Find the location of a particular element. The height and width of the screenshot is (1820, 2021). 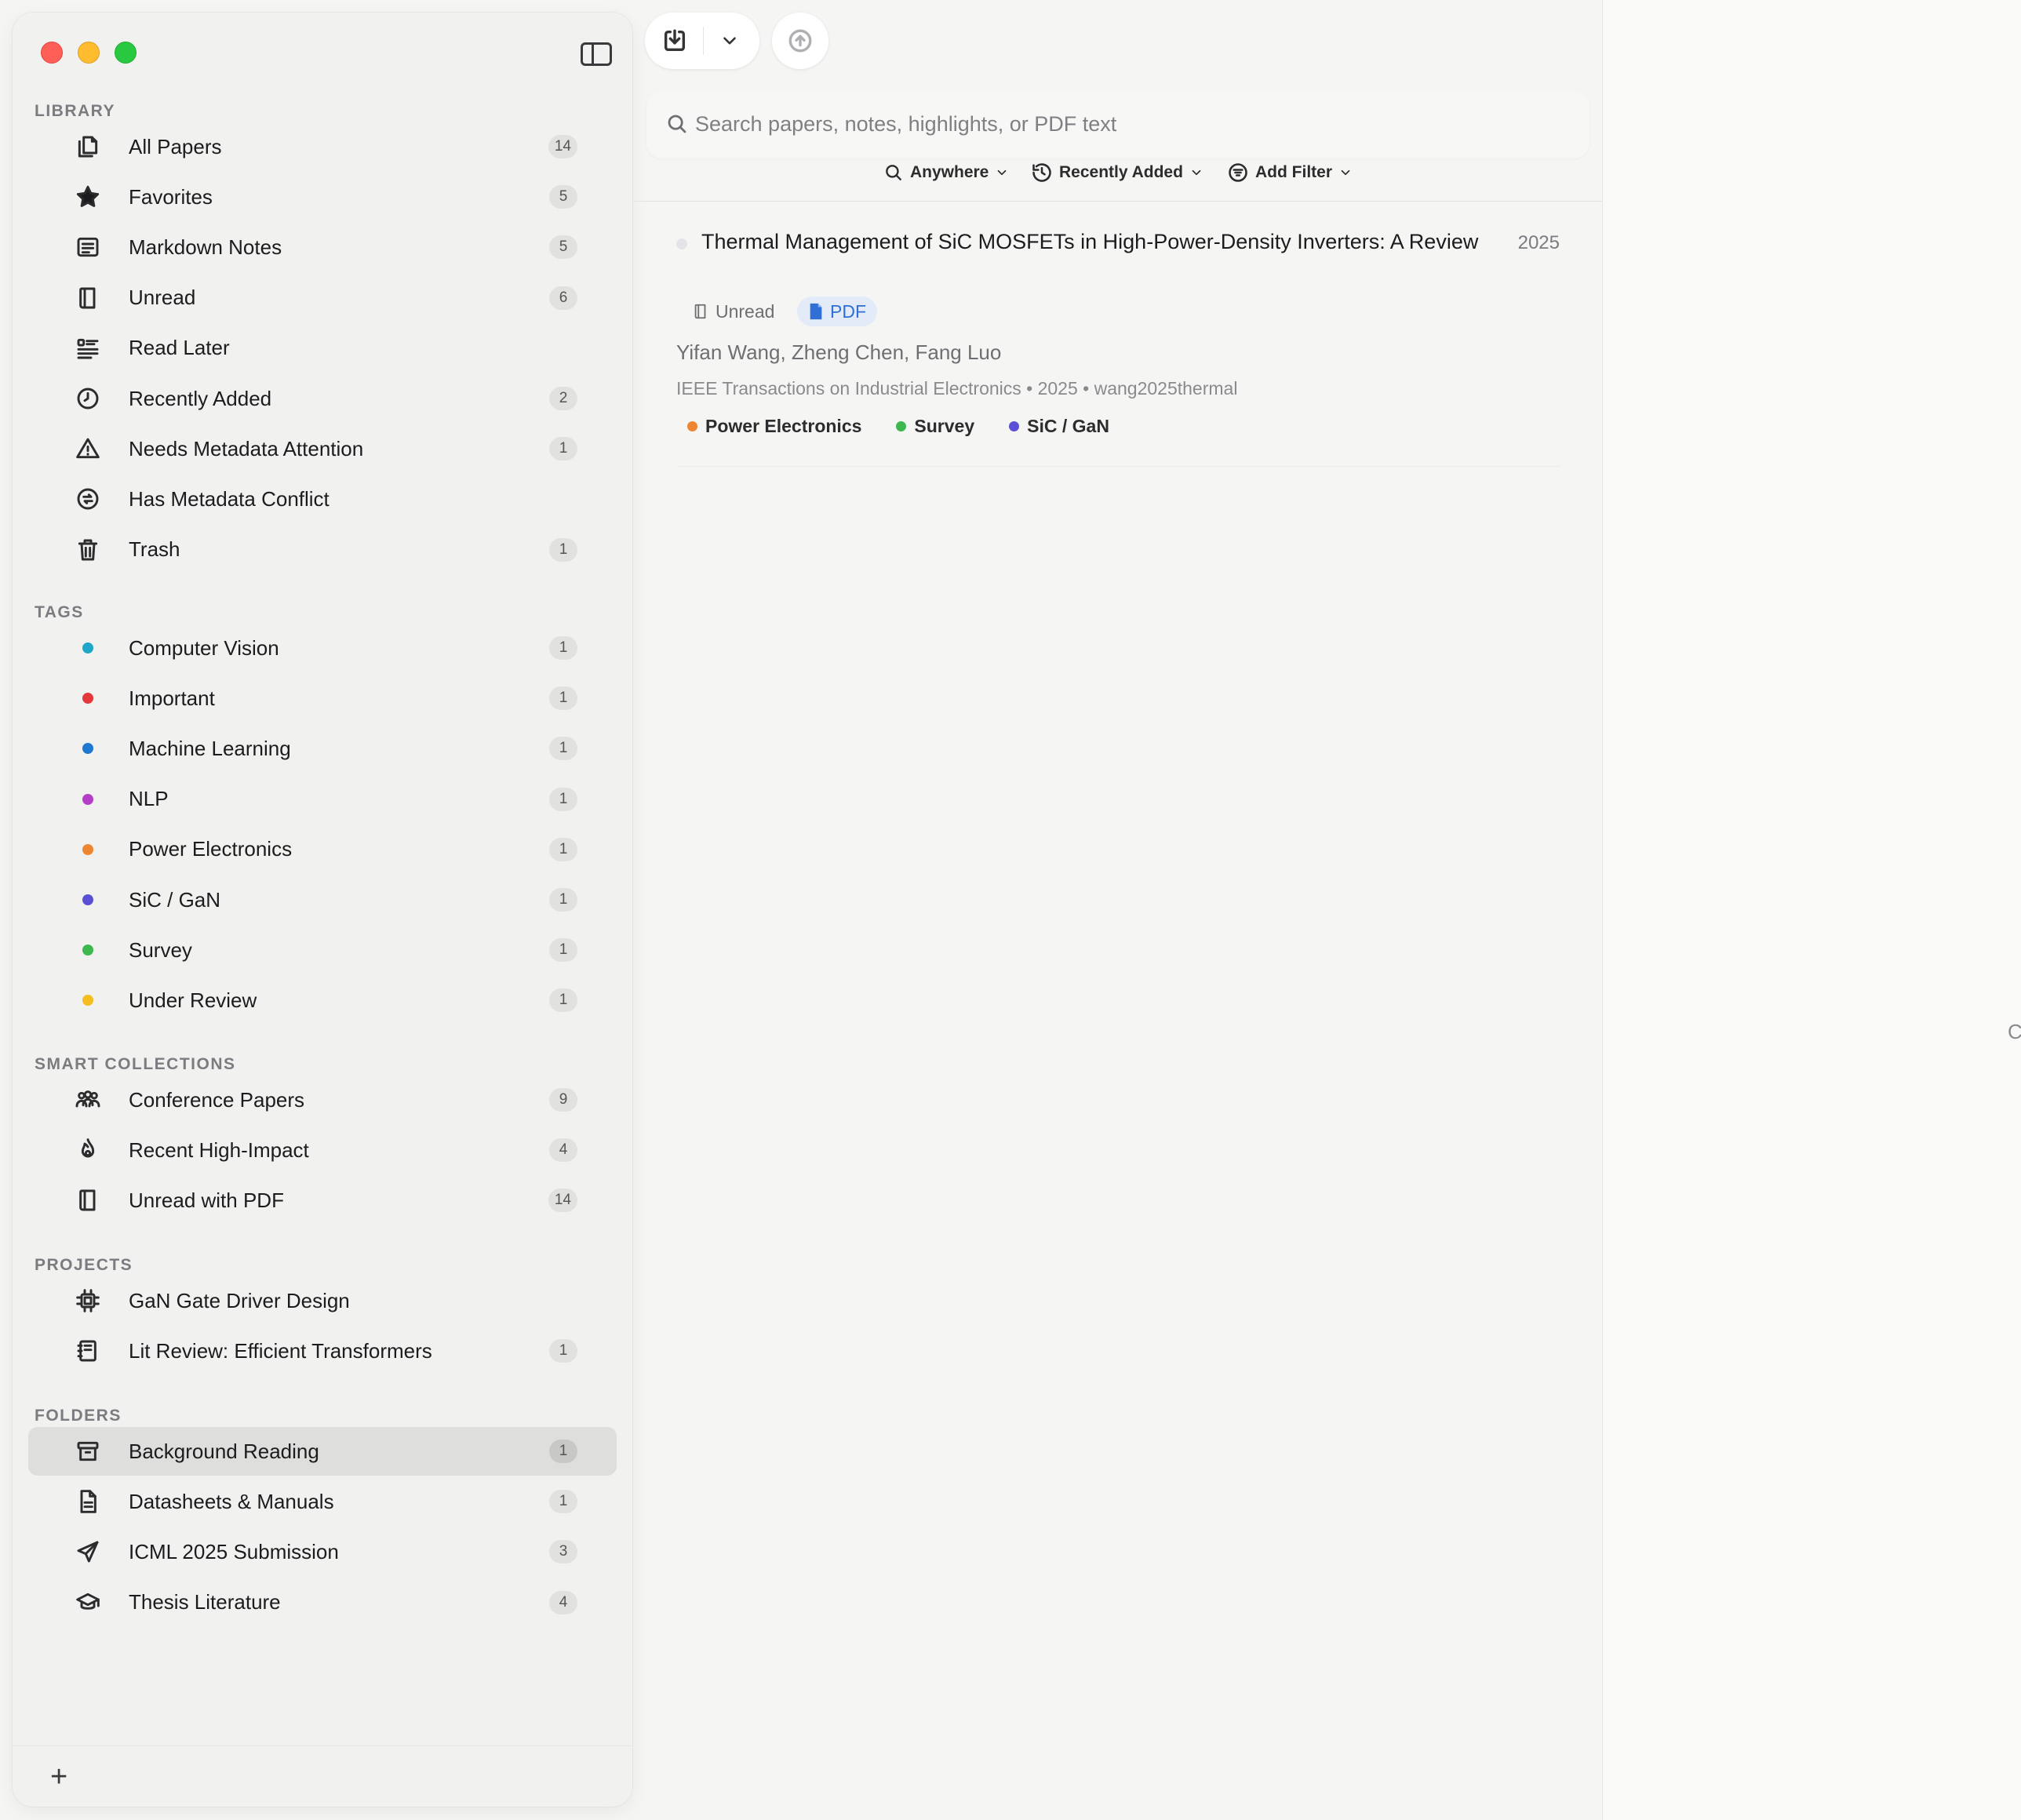

sidebar-item-unread-with-pdf: Unread with PDF 14 is located at coordinates (322, 1200).